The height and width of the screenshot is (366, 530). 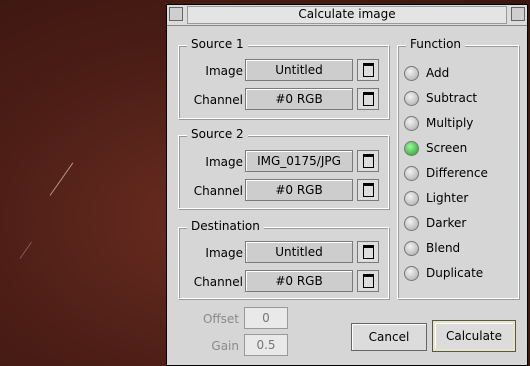 I want to click on toggle-size-icon, so click(x=518, y=14).